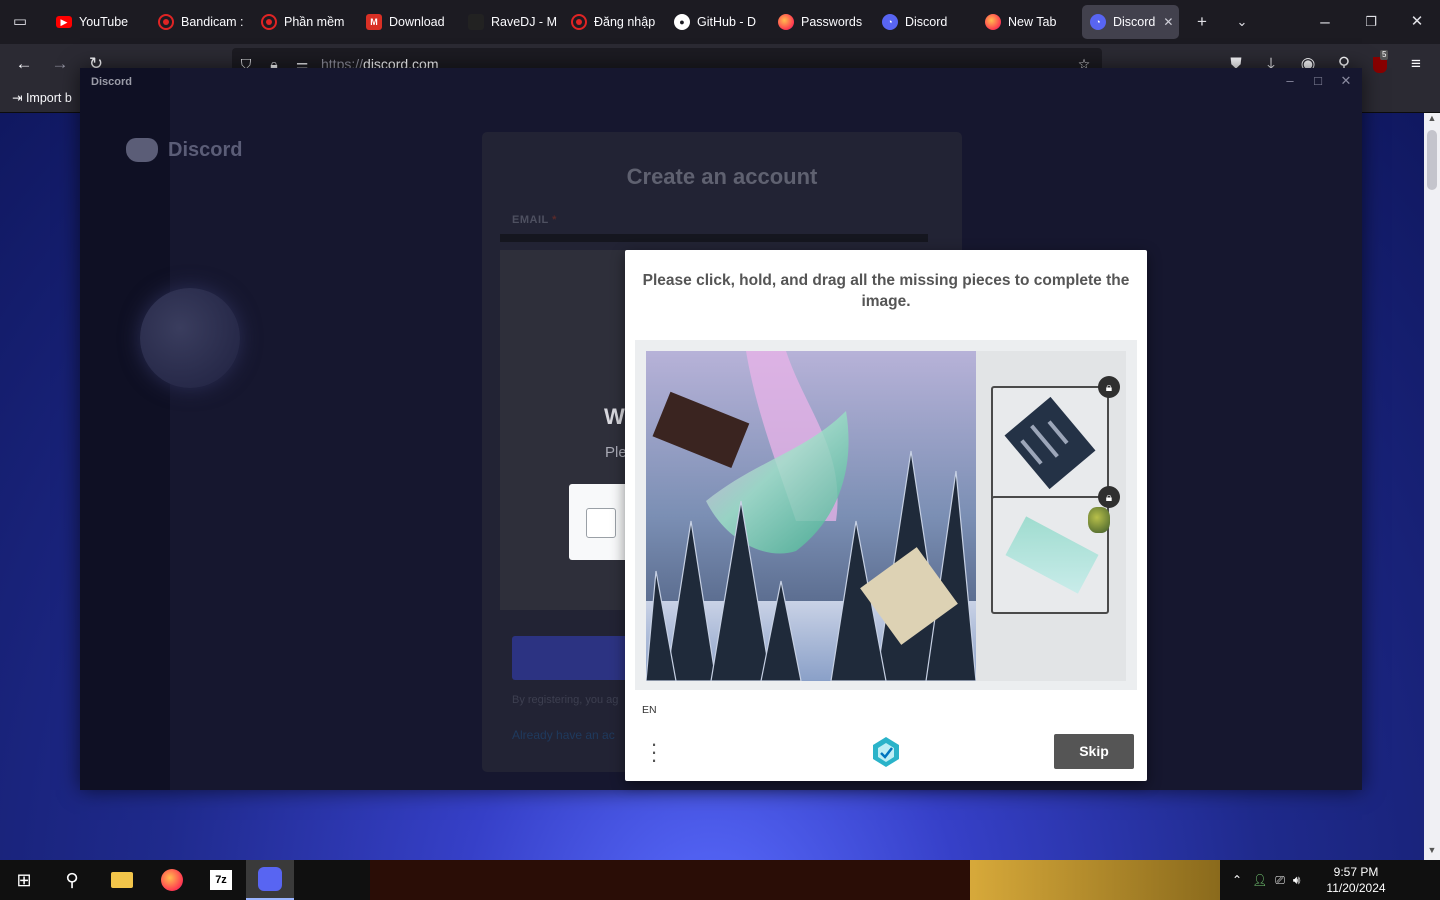  What do you see at coordinates (1280, 880) in the screenshot?
I see `network-icon: ⎚` at bounding box center [1280, 880].